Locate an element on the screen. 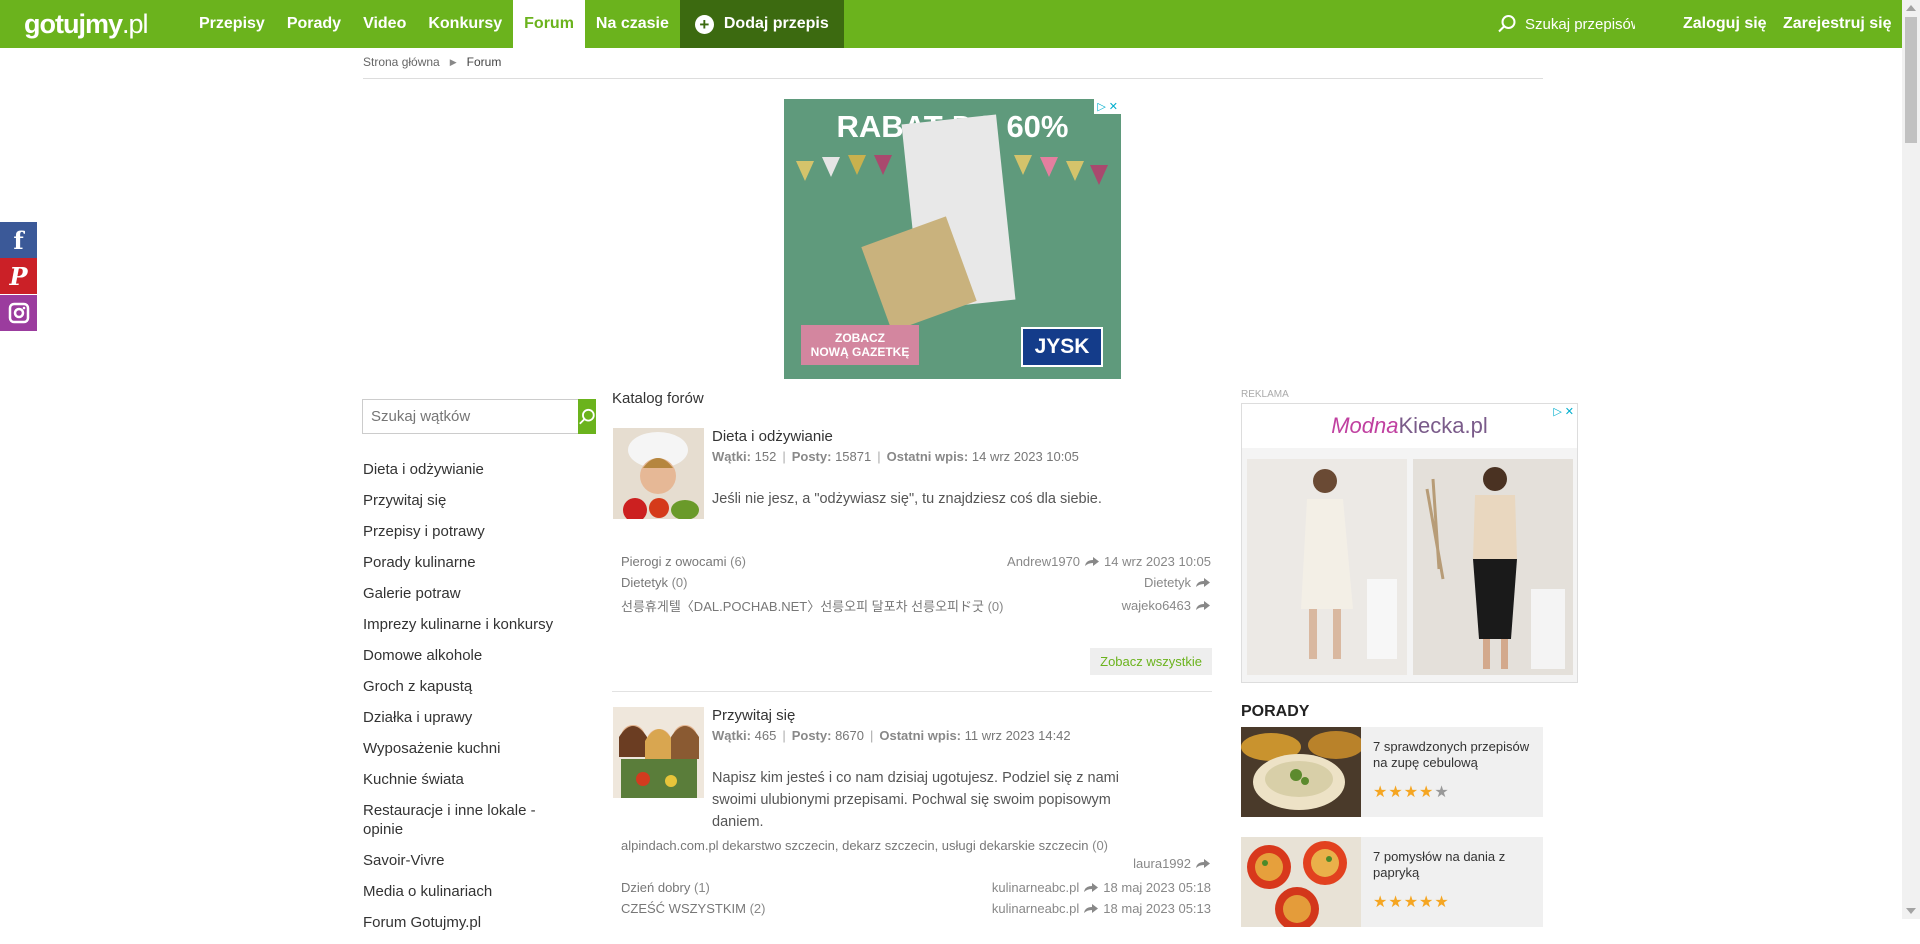 The width and height of the screenshot is (1920, 944). pinterest-button: P is located at coordinates (18, 276).